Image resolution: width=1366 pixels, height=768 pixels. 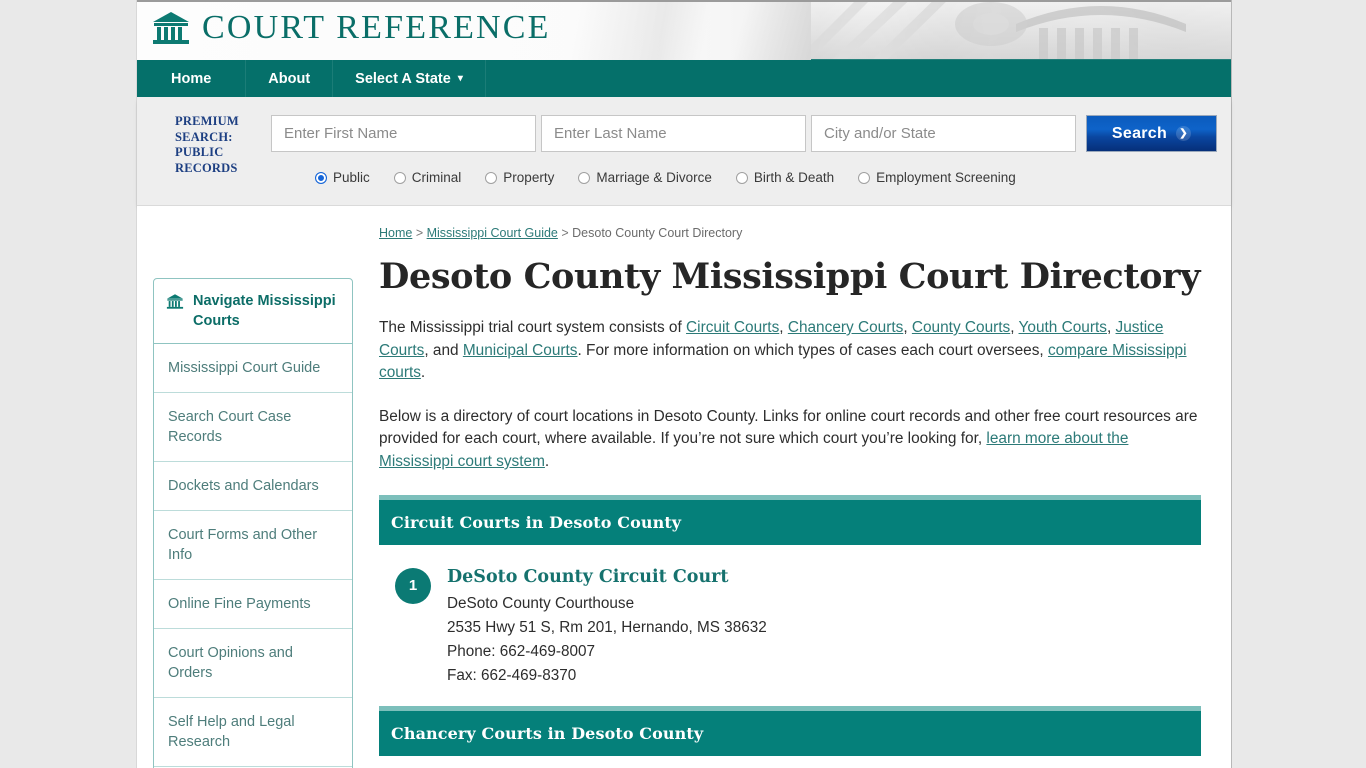 What do you see at coordinates (790, 733) in the screenshot?
I see `section-heading-chancery-courts: Chancery Courts in Desoto County` at bounding box center [790, 733].